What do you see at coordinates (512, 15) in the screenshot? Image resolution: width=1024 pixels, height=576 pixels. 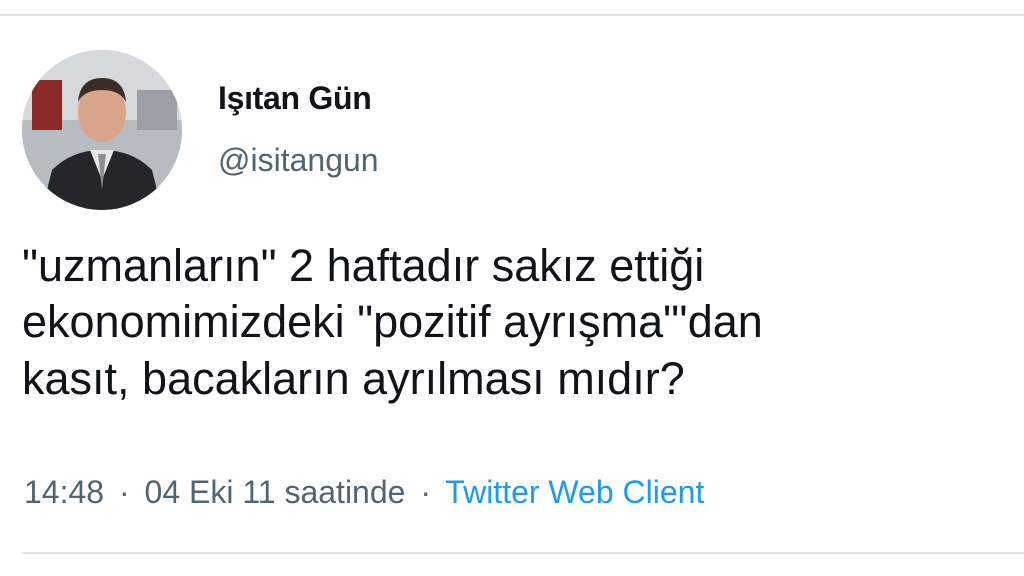 I see `top-divider` at bounding box center [512, 15].